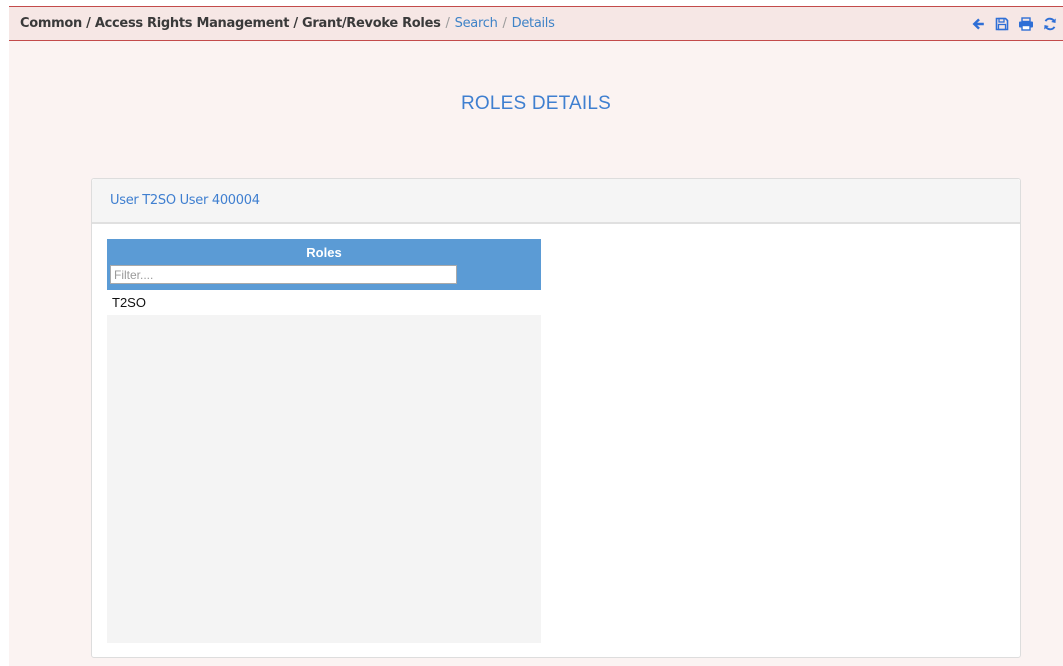 This screenshot has height=666, width=1063. Describe the element at coordinates (1014, 24) in the screenshot. I see `toolbar` at that location.